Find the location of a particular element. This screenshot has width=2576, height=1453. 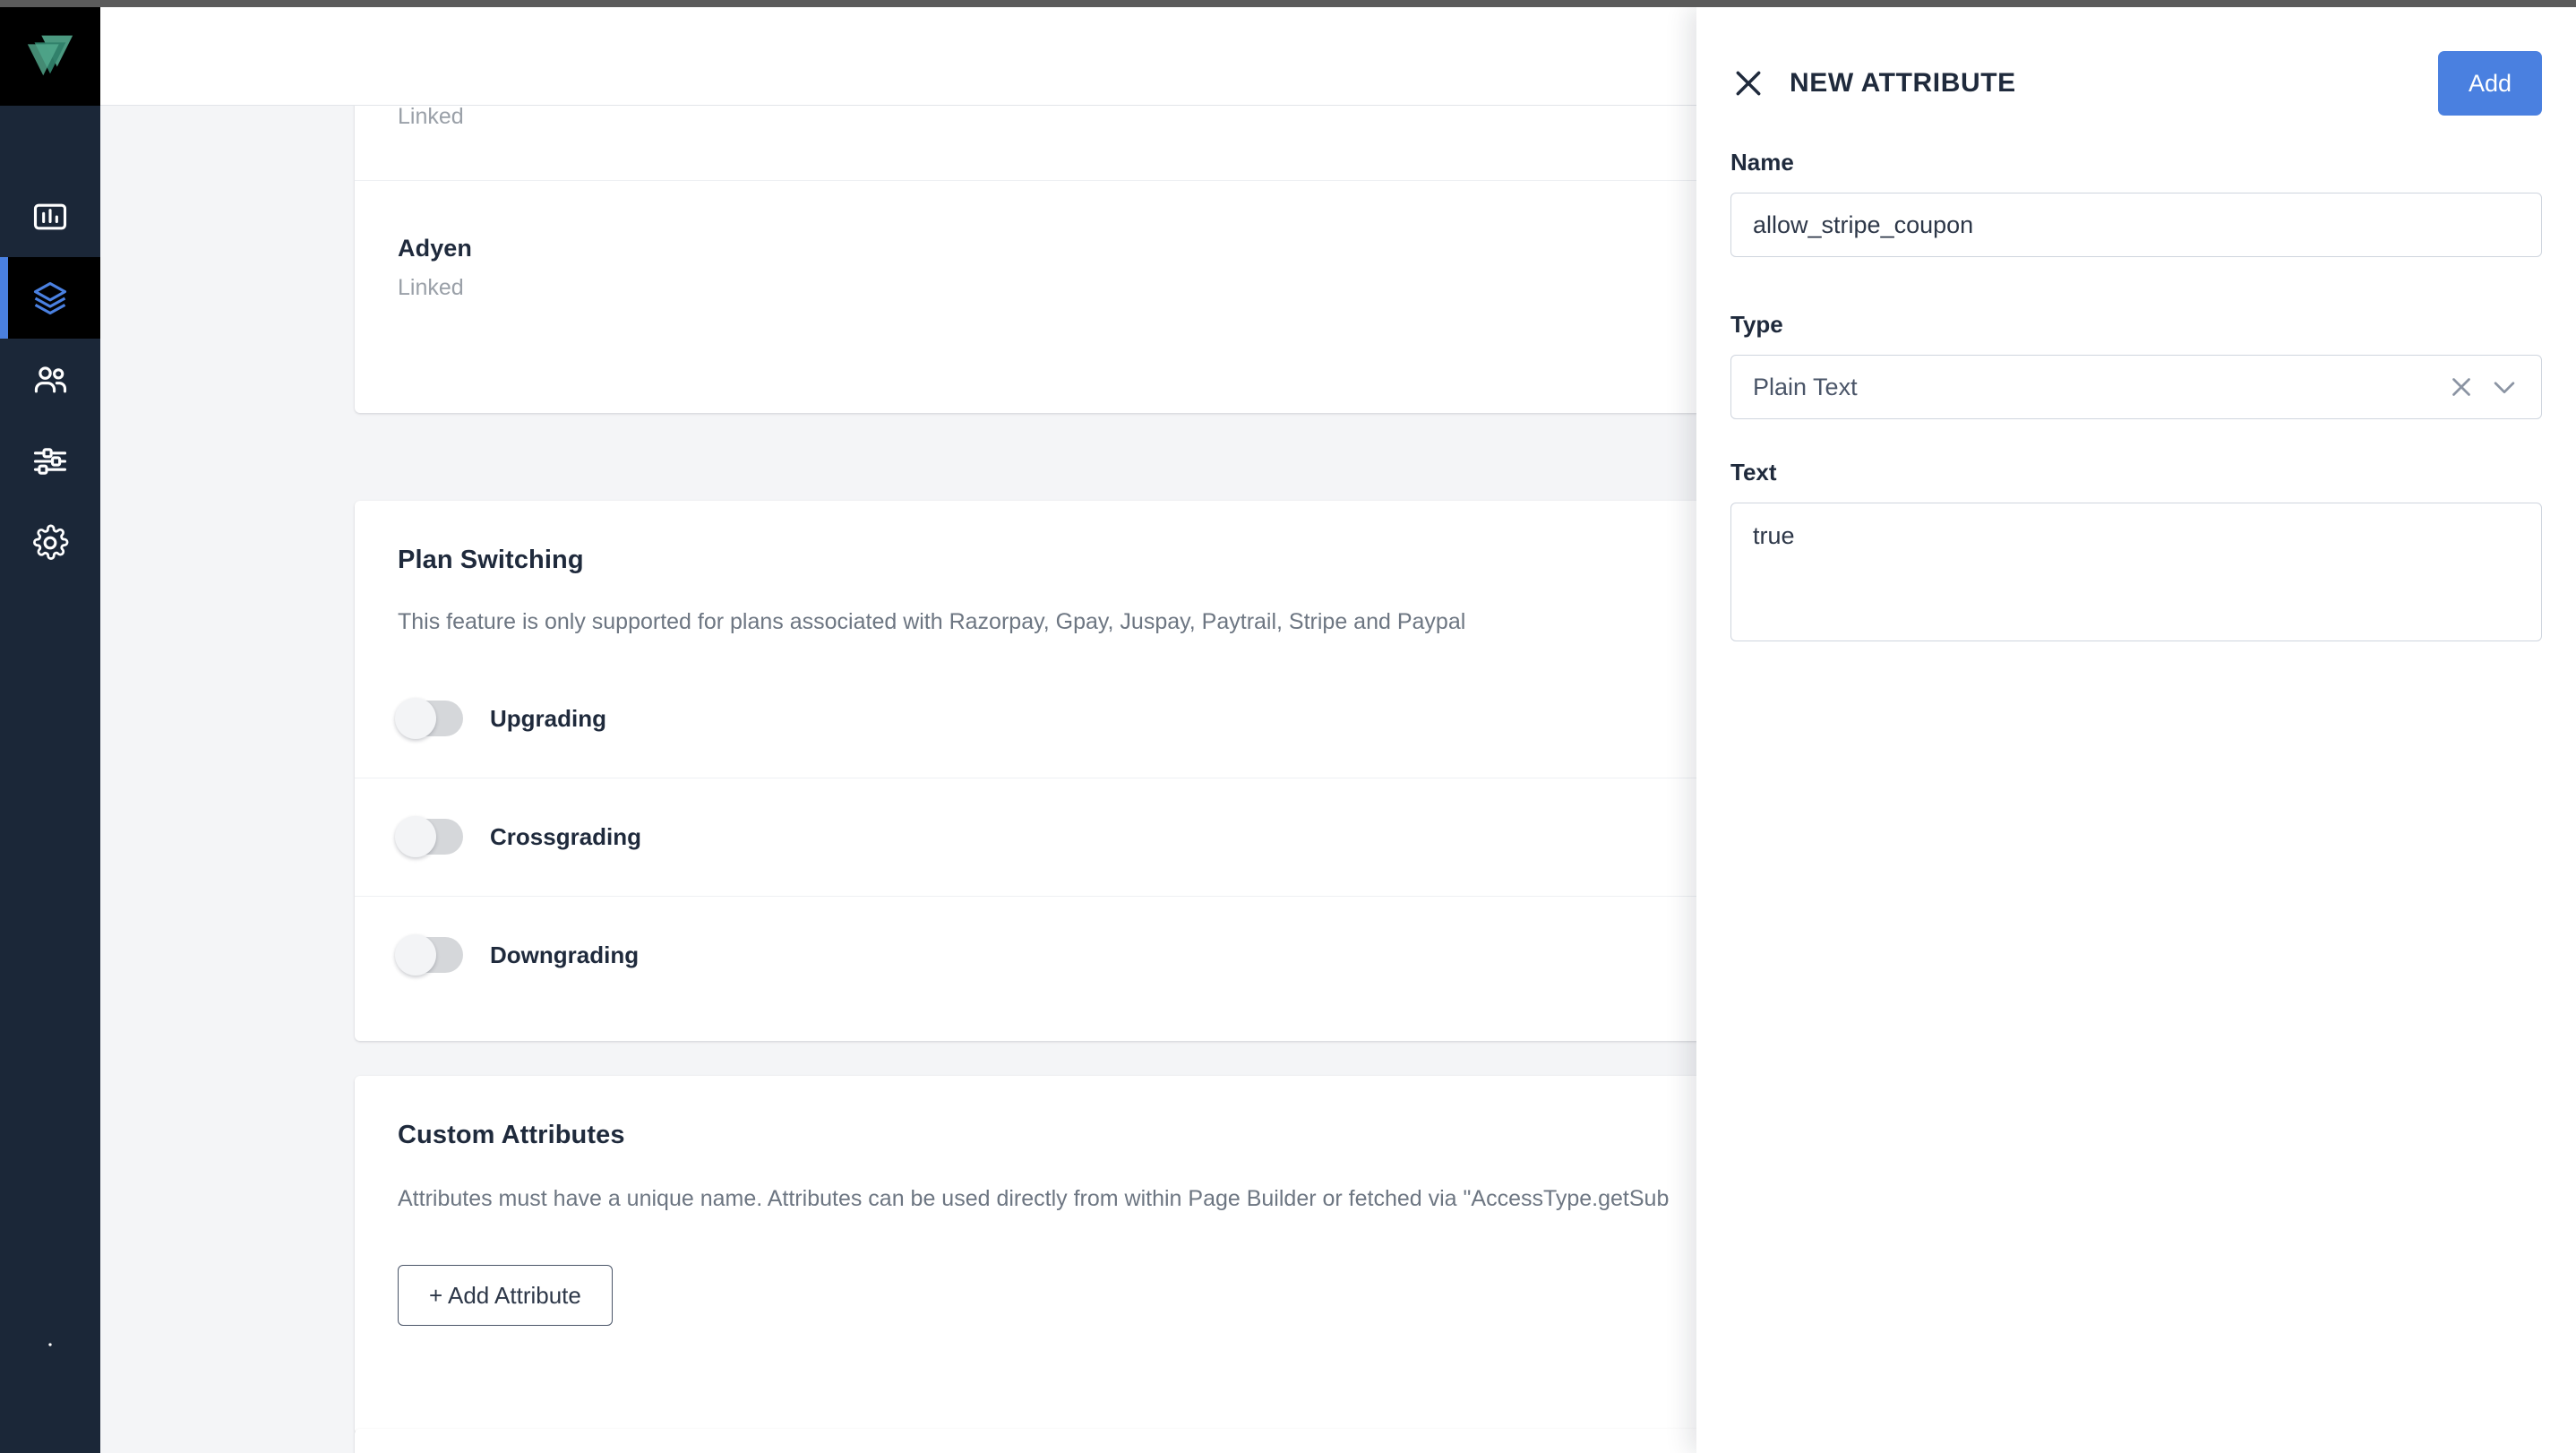

sliders-icon is located at coordinates (50, 461).